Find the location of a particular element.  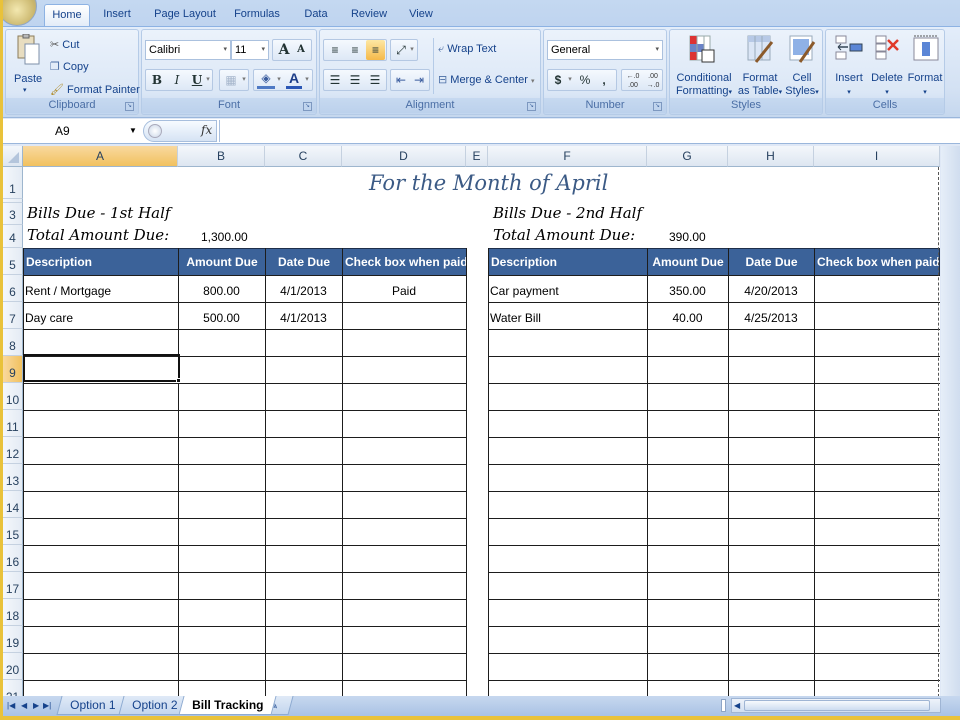

tab-page-layout: Page Layout is located at coordinates (185, 15).